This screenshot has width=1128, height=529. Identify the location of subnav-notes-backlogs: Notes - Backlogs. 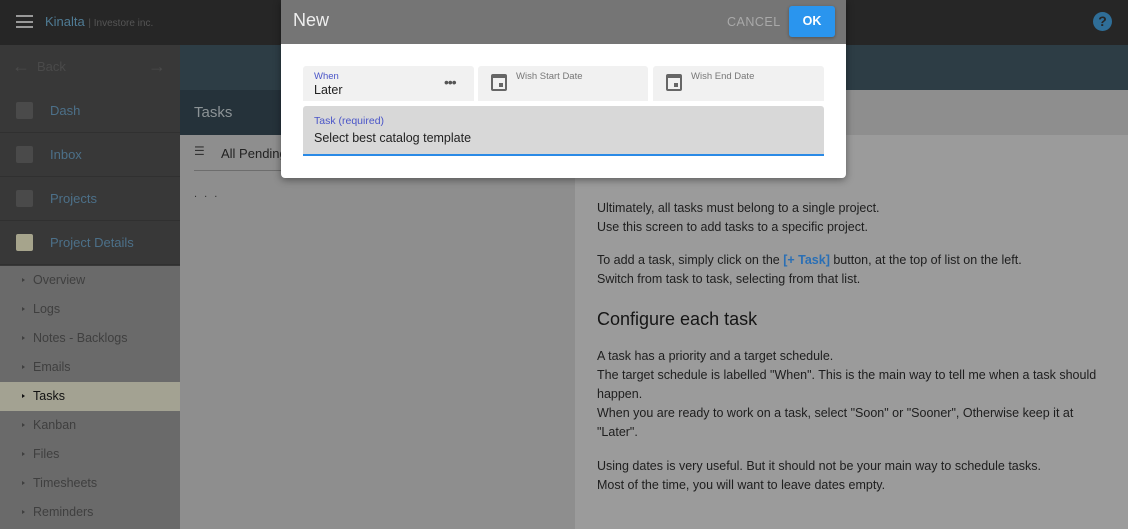
(90, 338).